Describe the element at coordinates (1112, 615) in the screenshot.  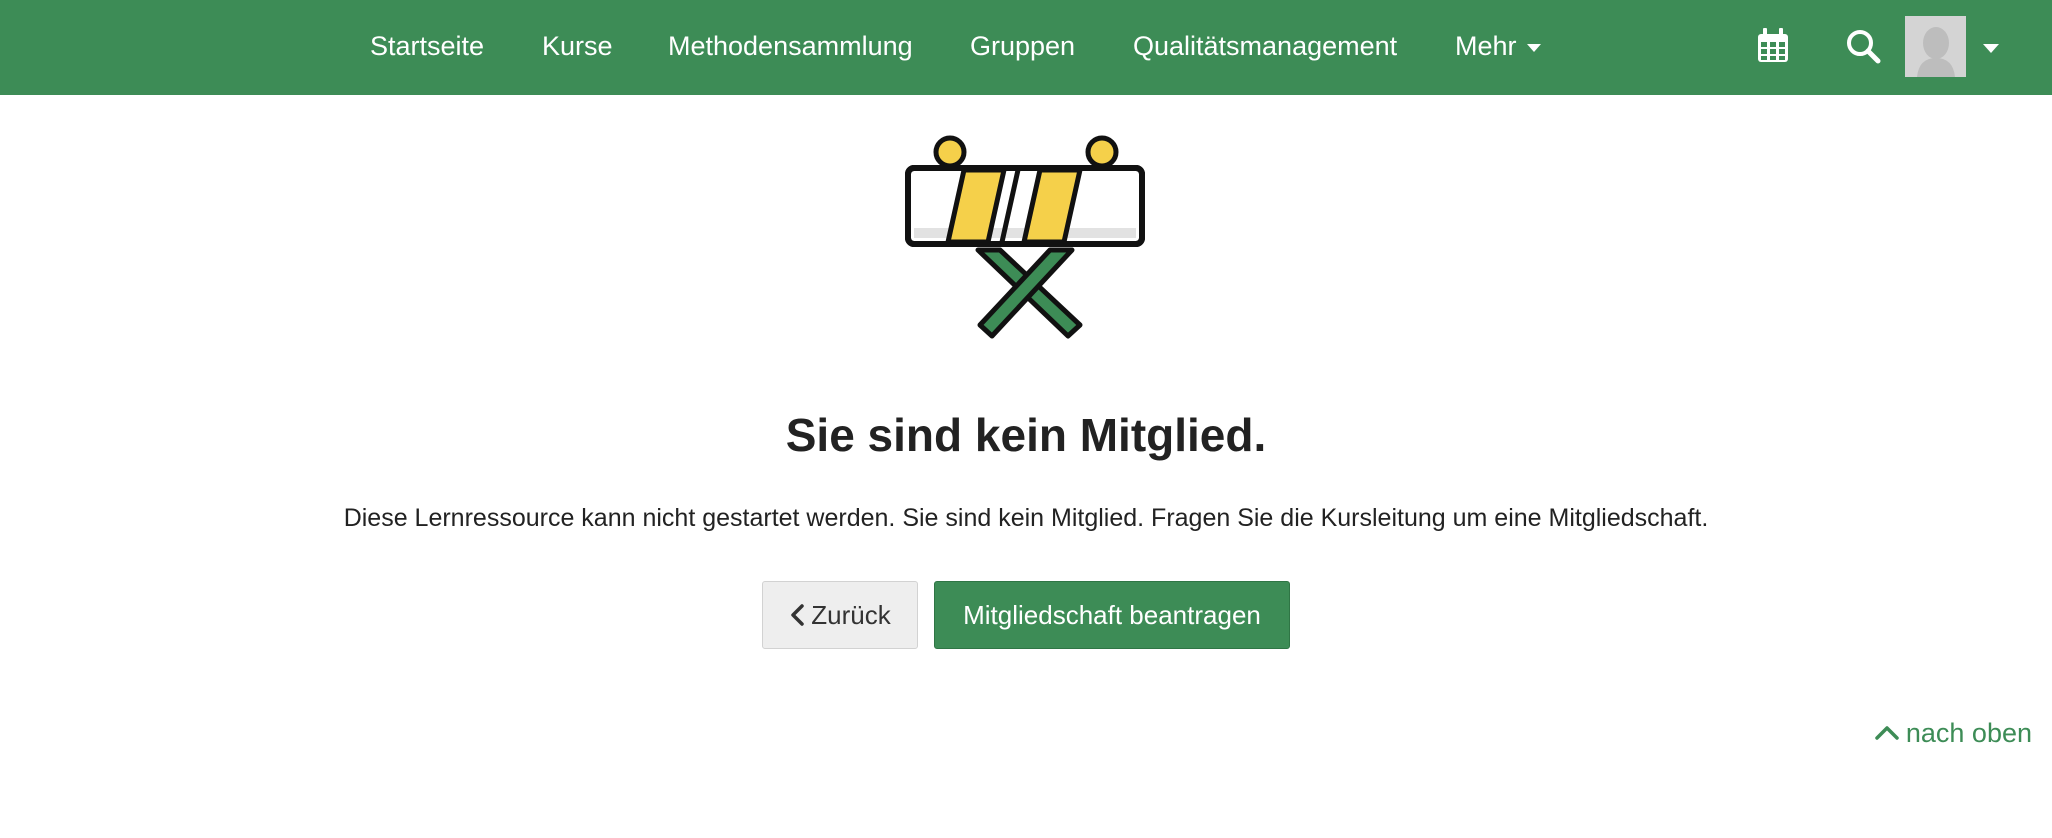
I see `request-membership-button: Mitgliedschaft beantragen` at that location.